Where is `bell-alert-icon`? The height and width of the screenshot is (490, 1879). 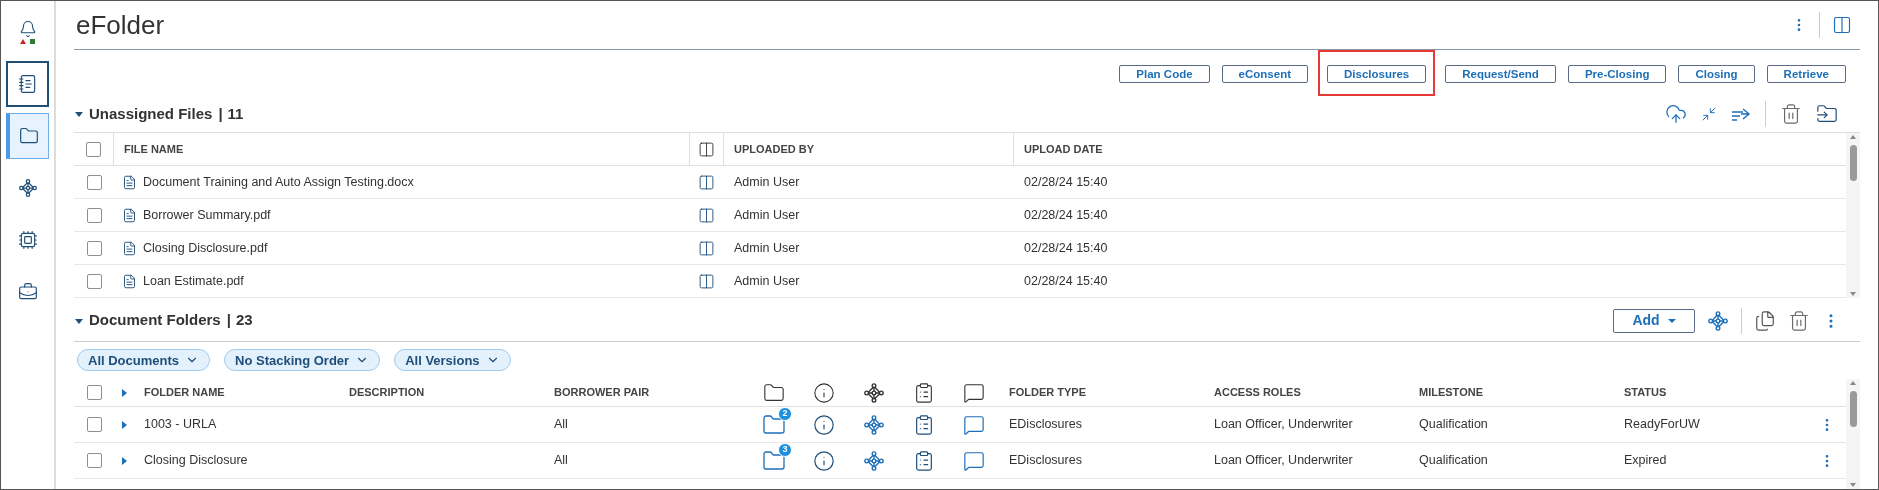 bell-alert-icon is located at coordinates (27, 32).